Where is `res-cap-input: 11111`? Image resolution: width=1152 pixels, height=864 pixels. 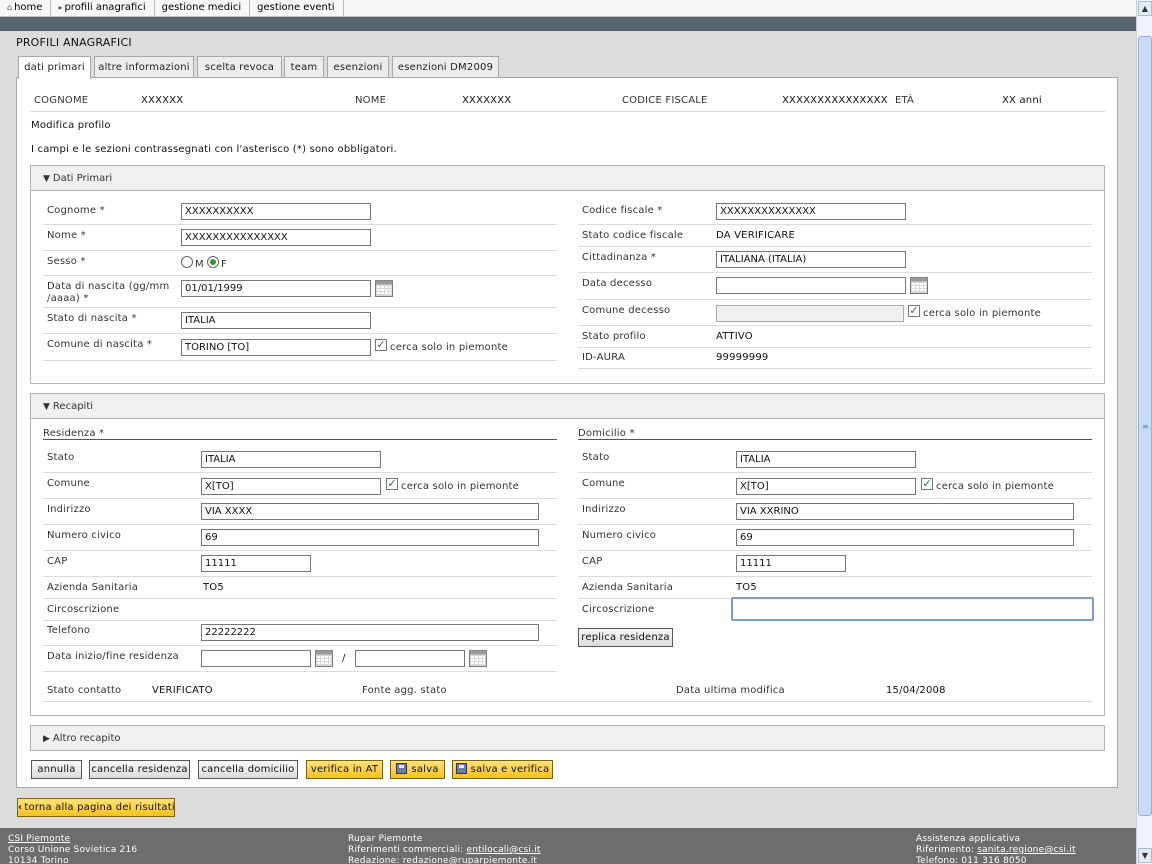 res-cap-input: 11111 is located at coordinates (256, 563).